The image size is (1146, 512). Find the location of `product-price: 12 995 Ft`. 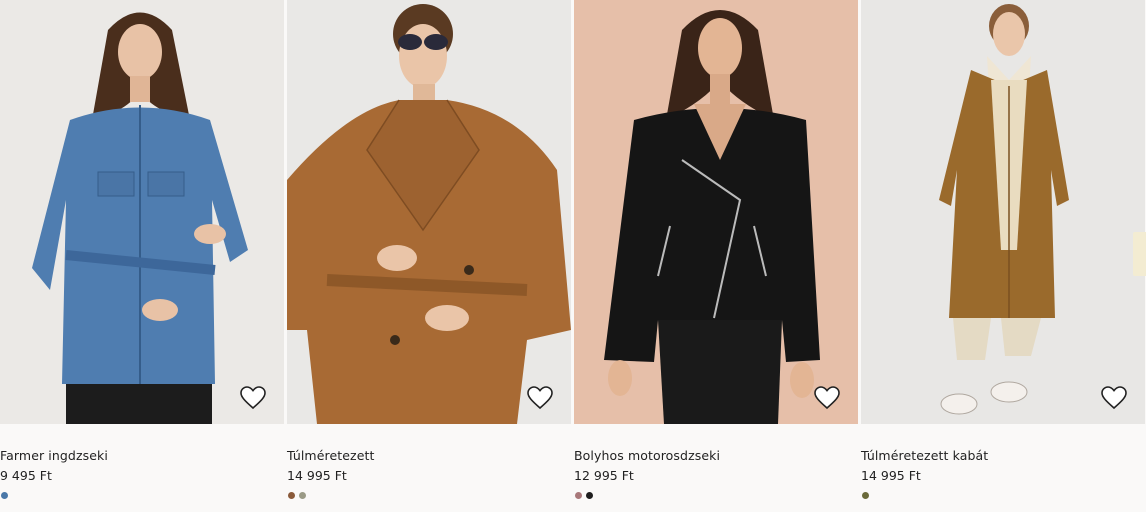

product-price: 12 995 Ft is located at coordinates (604, 475).